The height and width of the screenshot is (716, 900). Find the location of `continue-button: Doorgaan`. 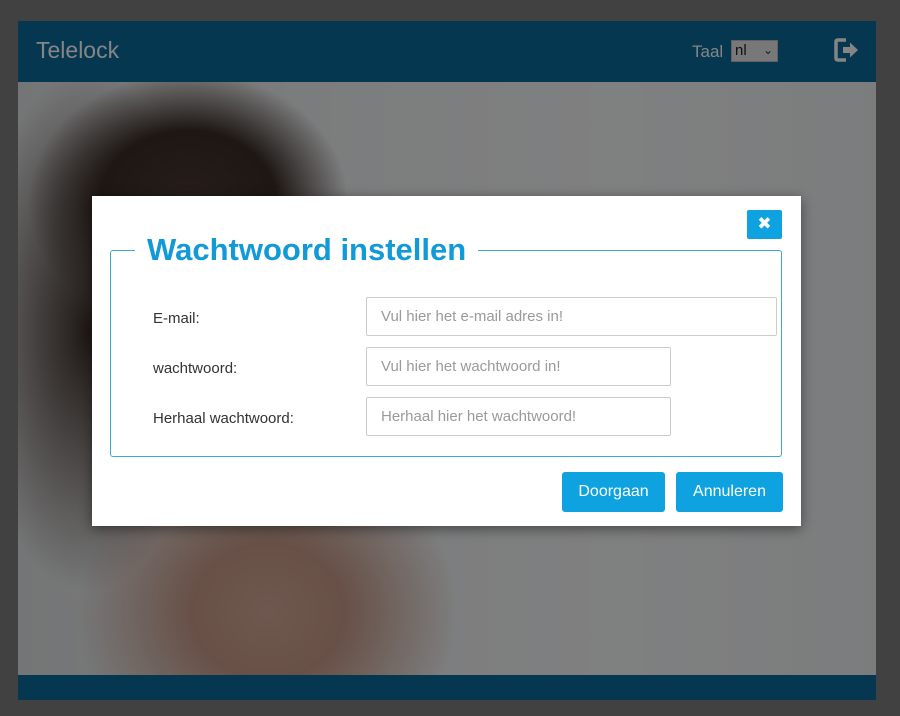

continue-button: Doorgaan is located at coordinates (613, 492).